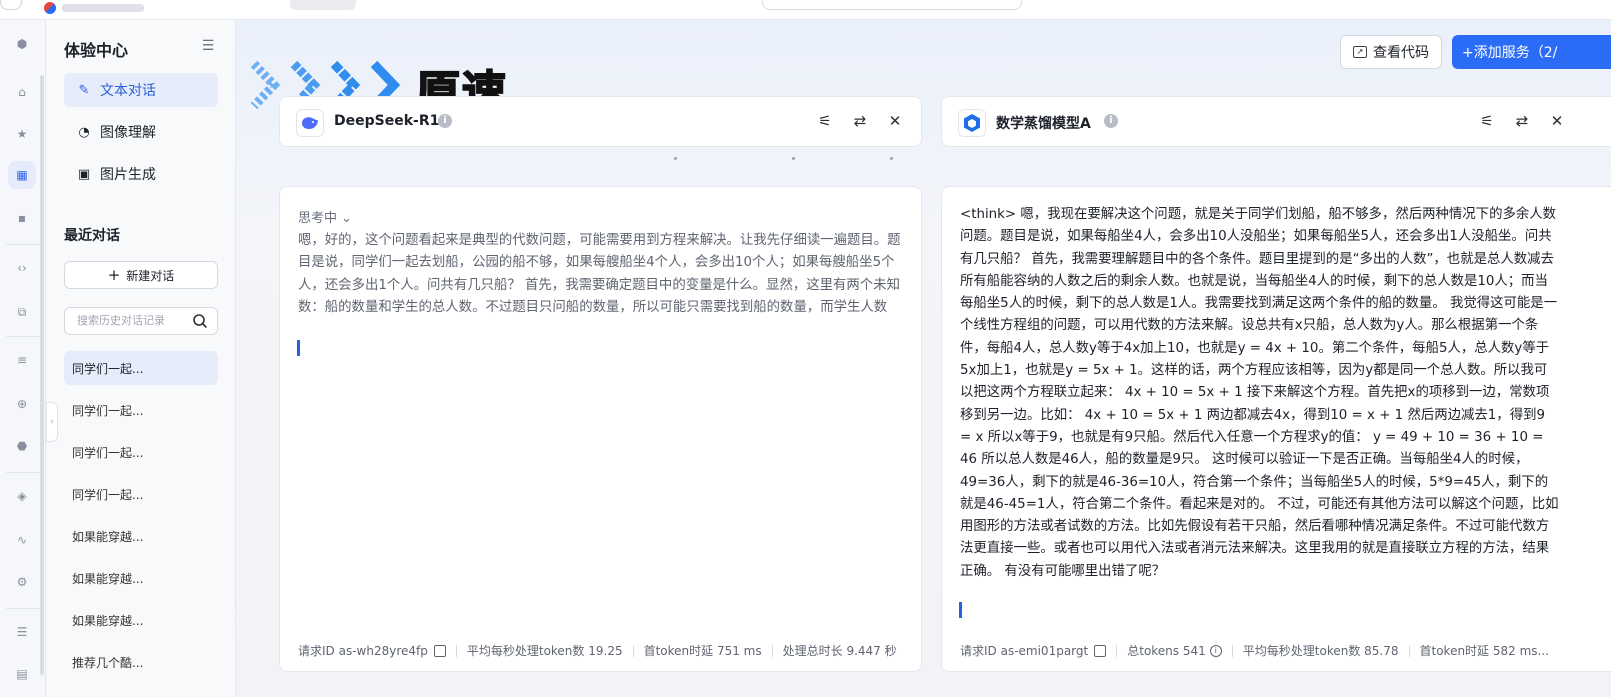  I want to click on agent-icon: ⬣, so click(22, 446).